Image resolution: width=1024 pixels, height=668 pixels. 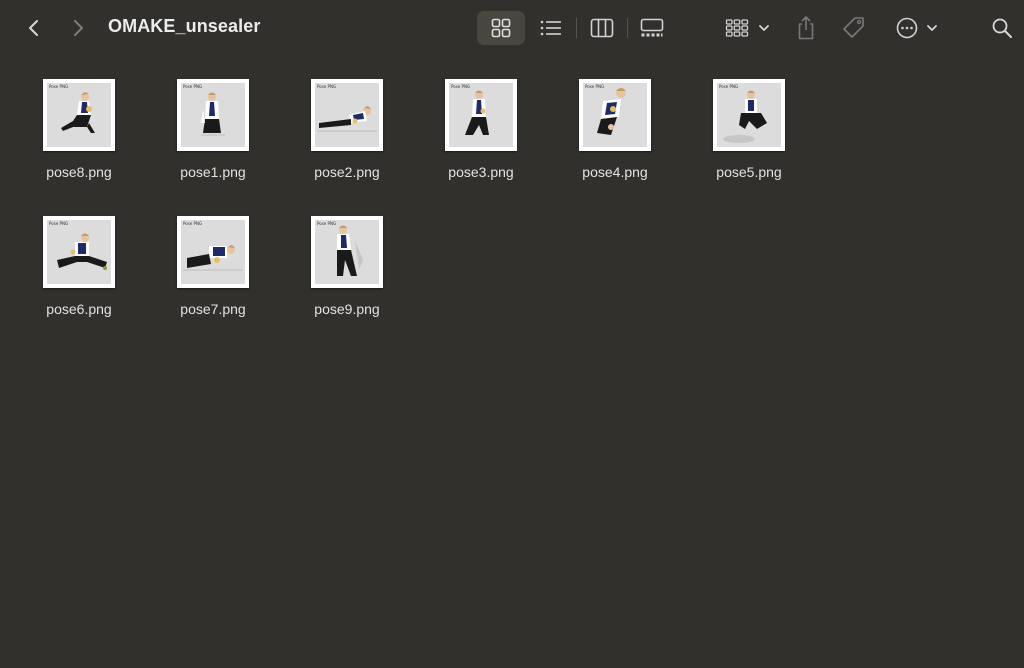 I want to click on grid-icon, so click(x=501, y=28).